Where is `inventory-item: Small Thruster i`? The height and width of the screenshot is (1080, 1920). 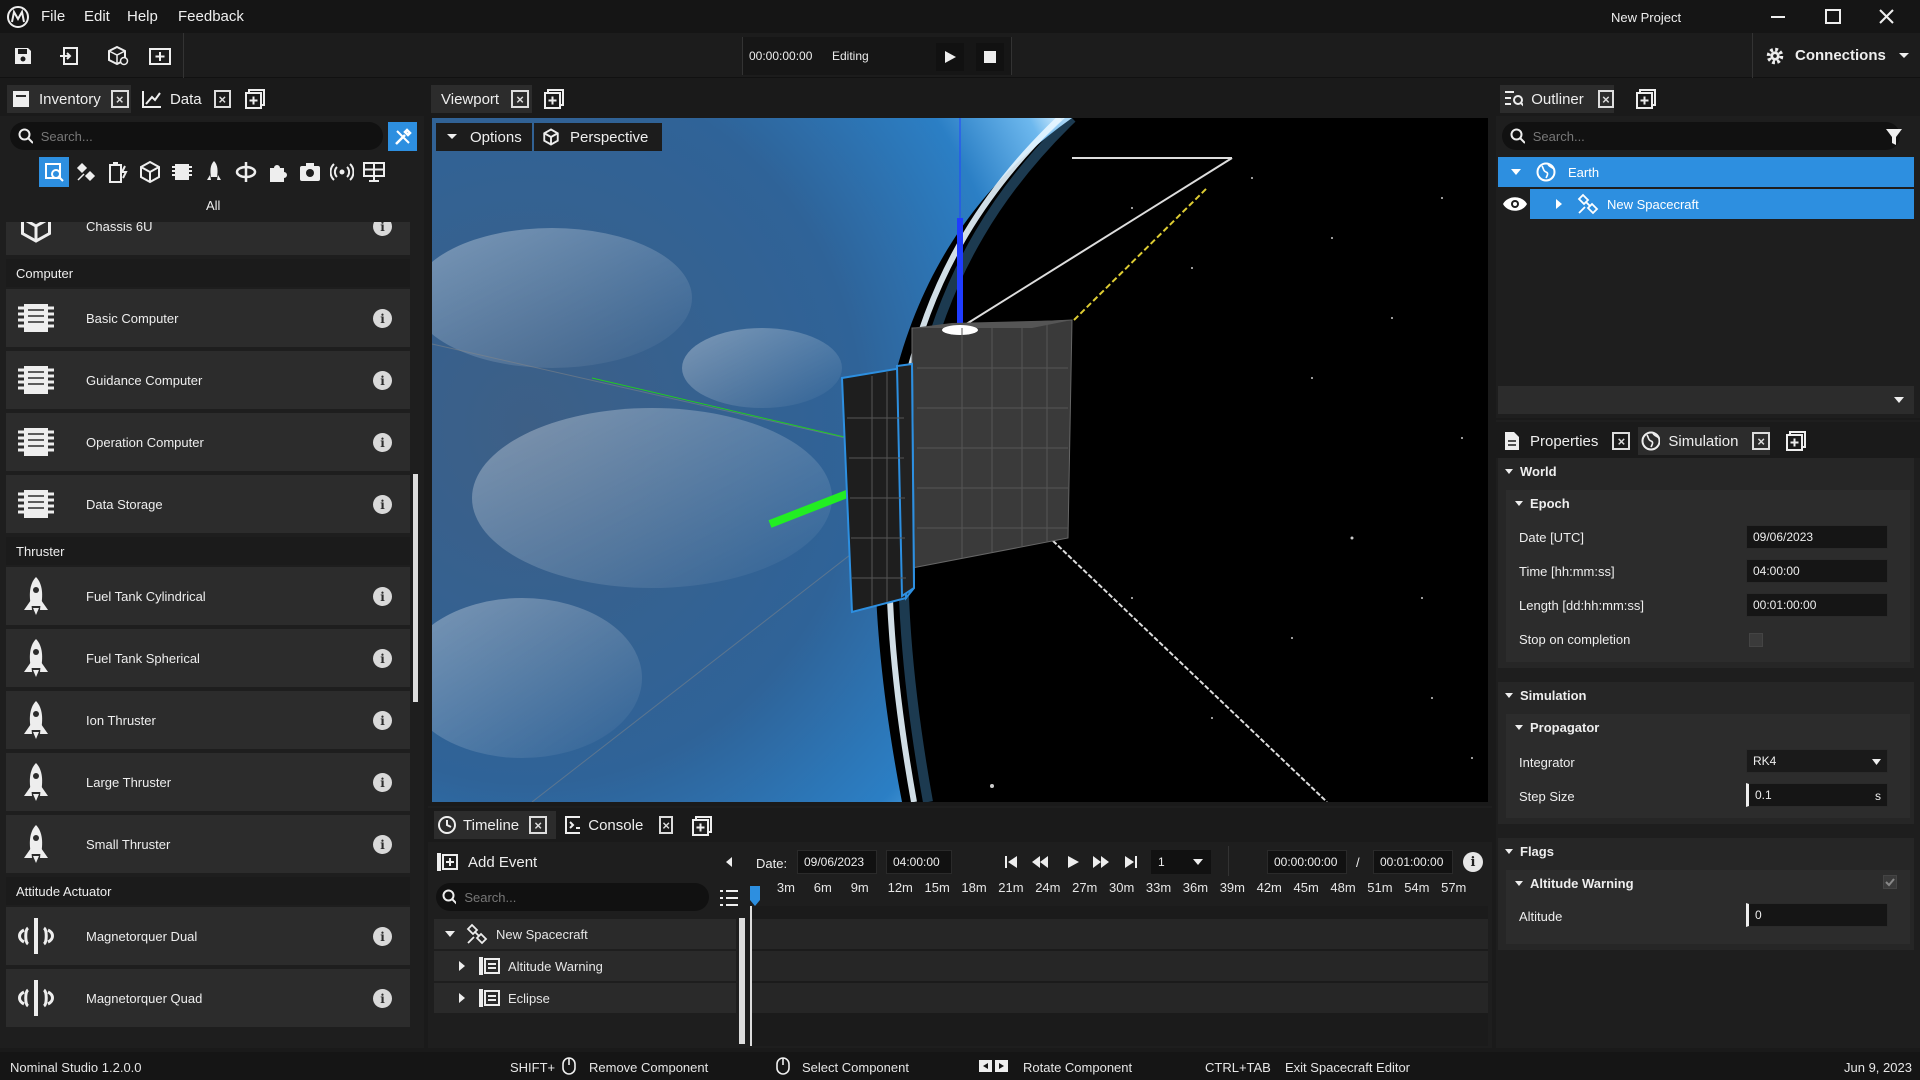 inventory-item: Small Thruster i is located at coordinates (208, 844).